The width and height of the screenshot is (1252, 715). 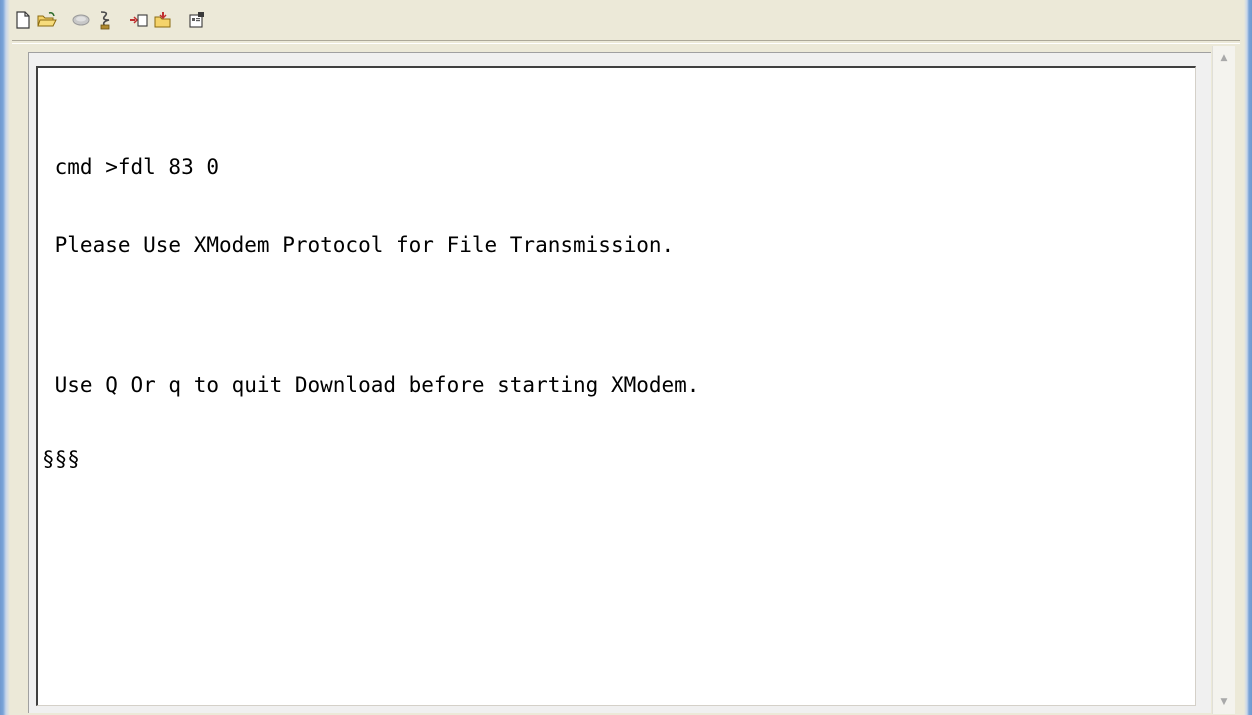 I want to click on properties-button, so click(x=197, y=20).